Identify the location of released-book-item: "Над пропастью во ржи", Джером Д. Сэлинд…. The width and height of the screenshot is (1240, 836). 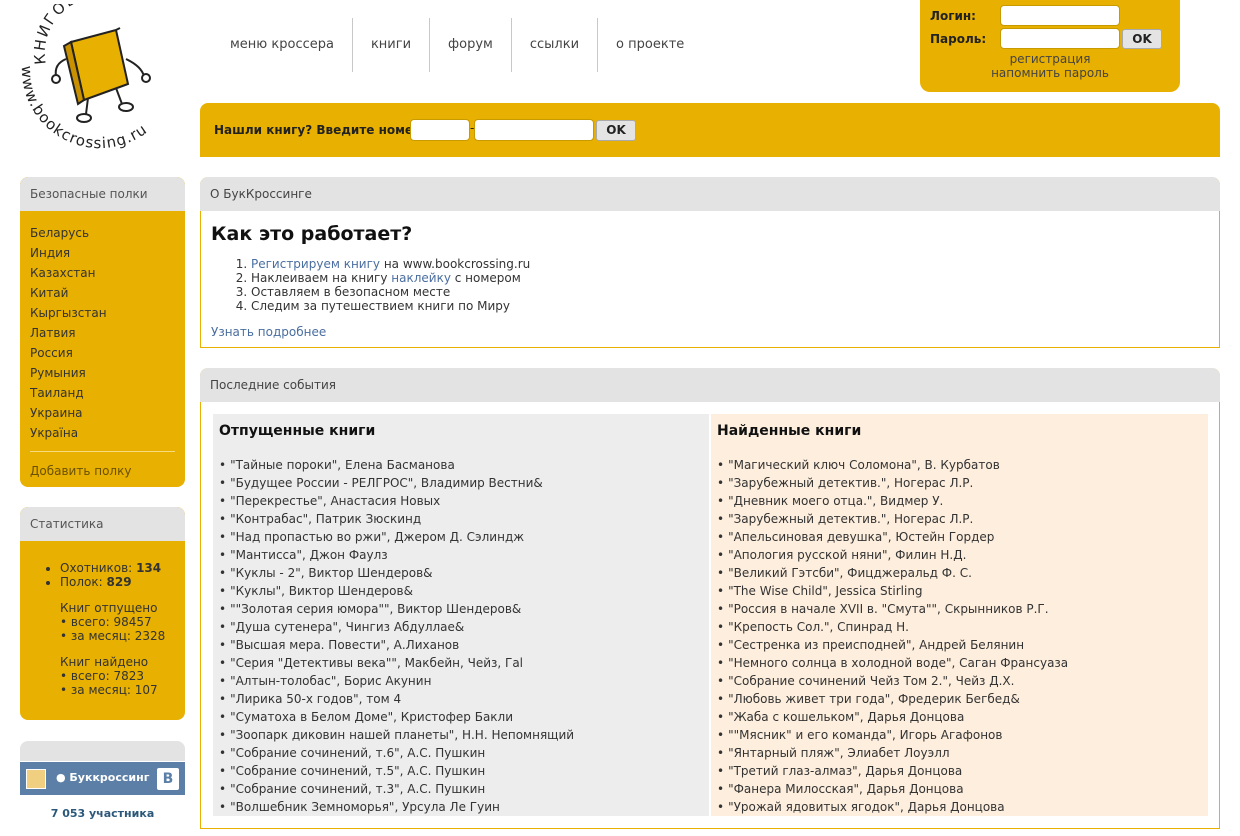
(461, 537).